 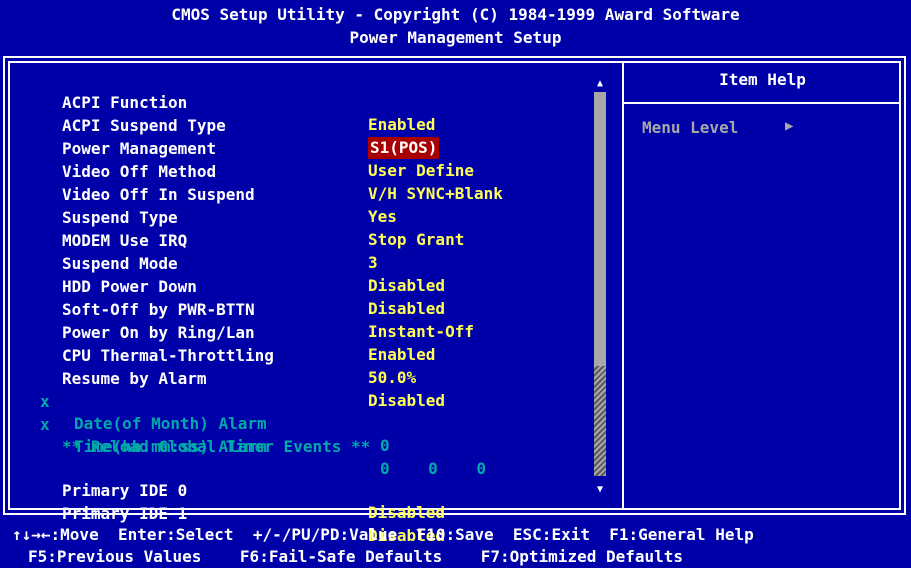 I want to click on setting-row-modem-use-irq: MODEM Use IRQ 3, so click(x=189, y=240).